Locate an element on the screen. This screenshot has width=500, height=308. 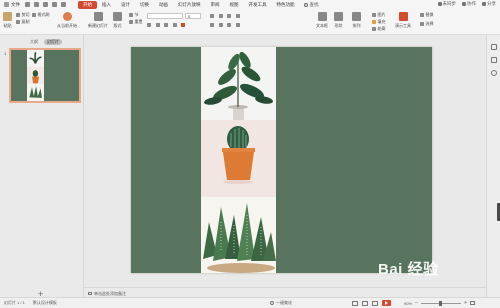
top-right-actions: 未同步 协作 分享 is located at coordinates (466, 4).